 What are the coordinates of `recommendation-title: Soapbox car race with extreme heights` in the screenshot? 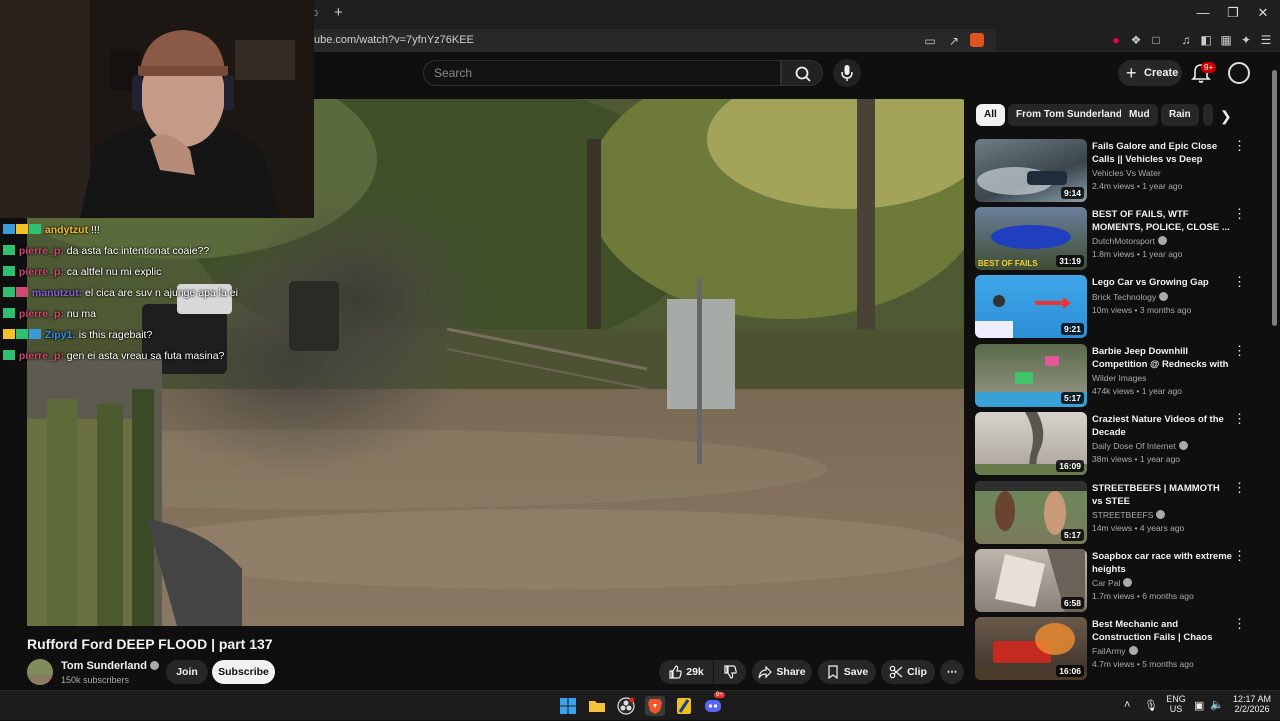 It's located at (1162, 563).